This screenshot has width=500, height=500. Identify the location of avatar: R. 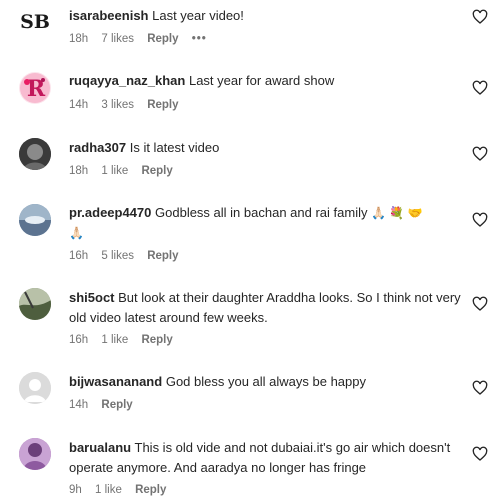
(35, 88).